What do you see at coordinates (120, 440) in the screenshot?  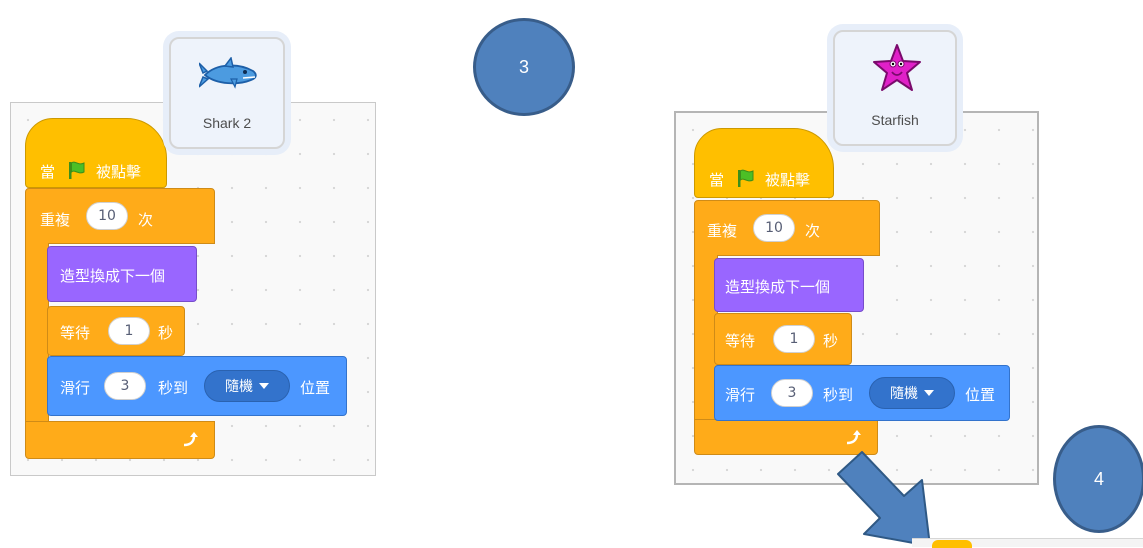 I see `repeat-bottom` at bounding box center [120, 440].